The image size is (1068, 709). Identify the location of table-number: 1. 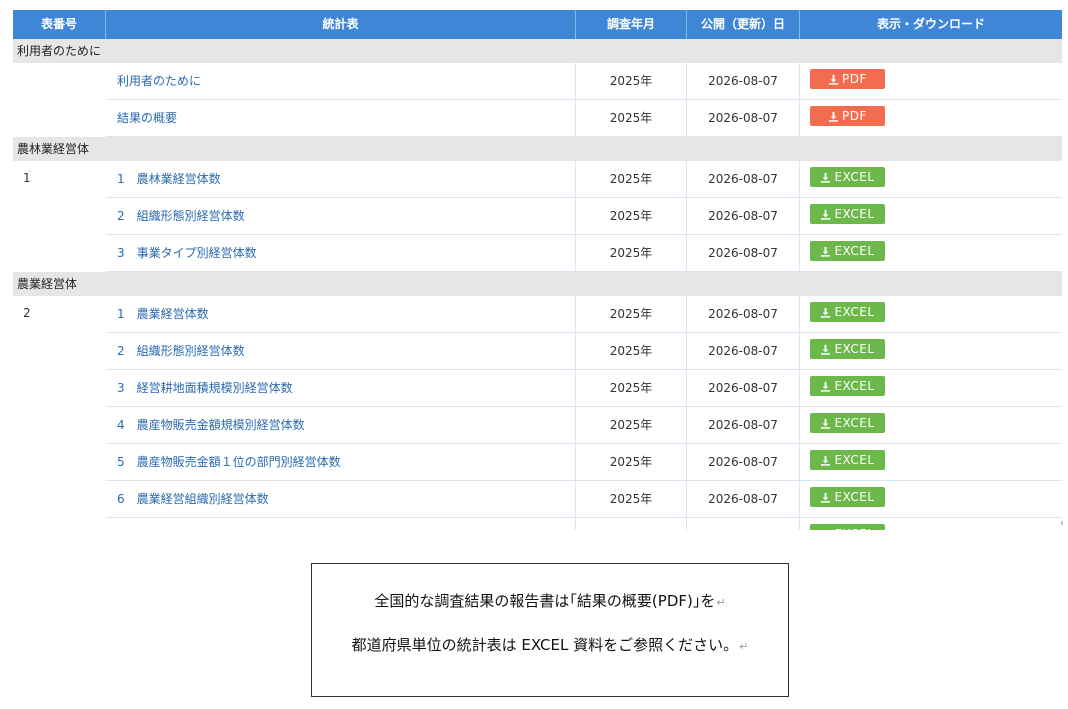
(27, 178).